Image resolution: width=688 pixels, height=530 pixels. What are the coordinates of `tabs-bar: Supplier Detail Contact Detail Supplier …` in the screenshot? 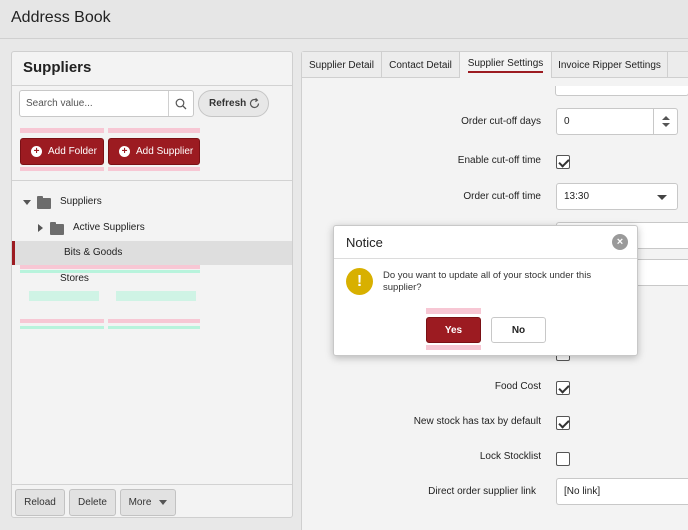 It's located at (495, 65).